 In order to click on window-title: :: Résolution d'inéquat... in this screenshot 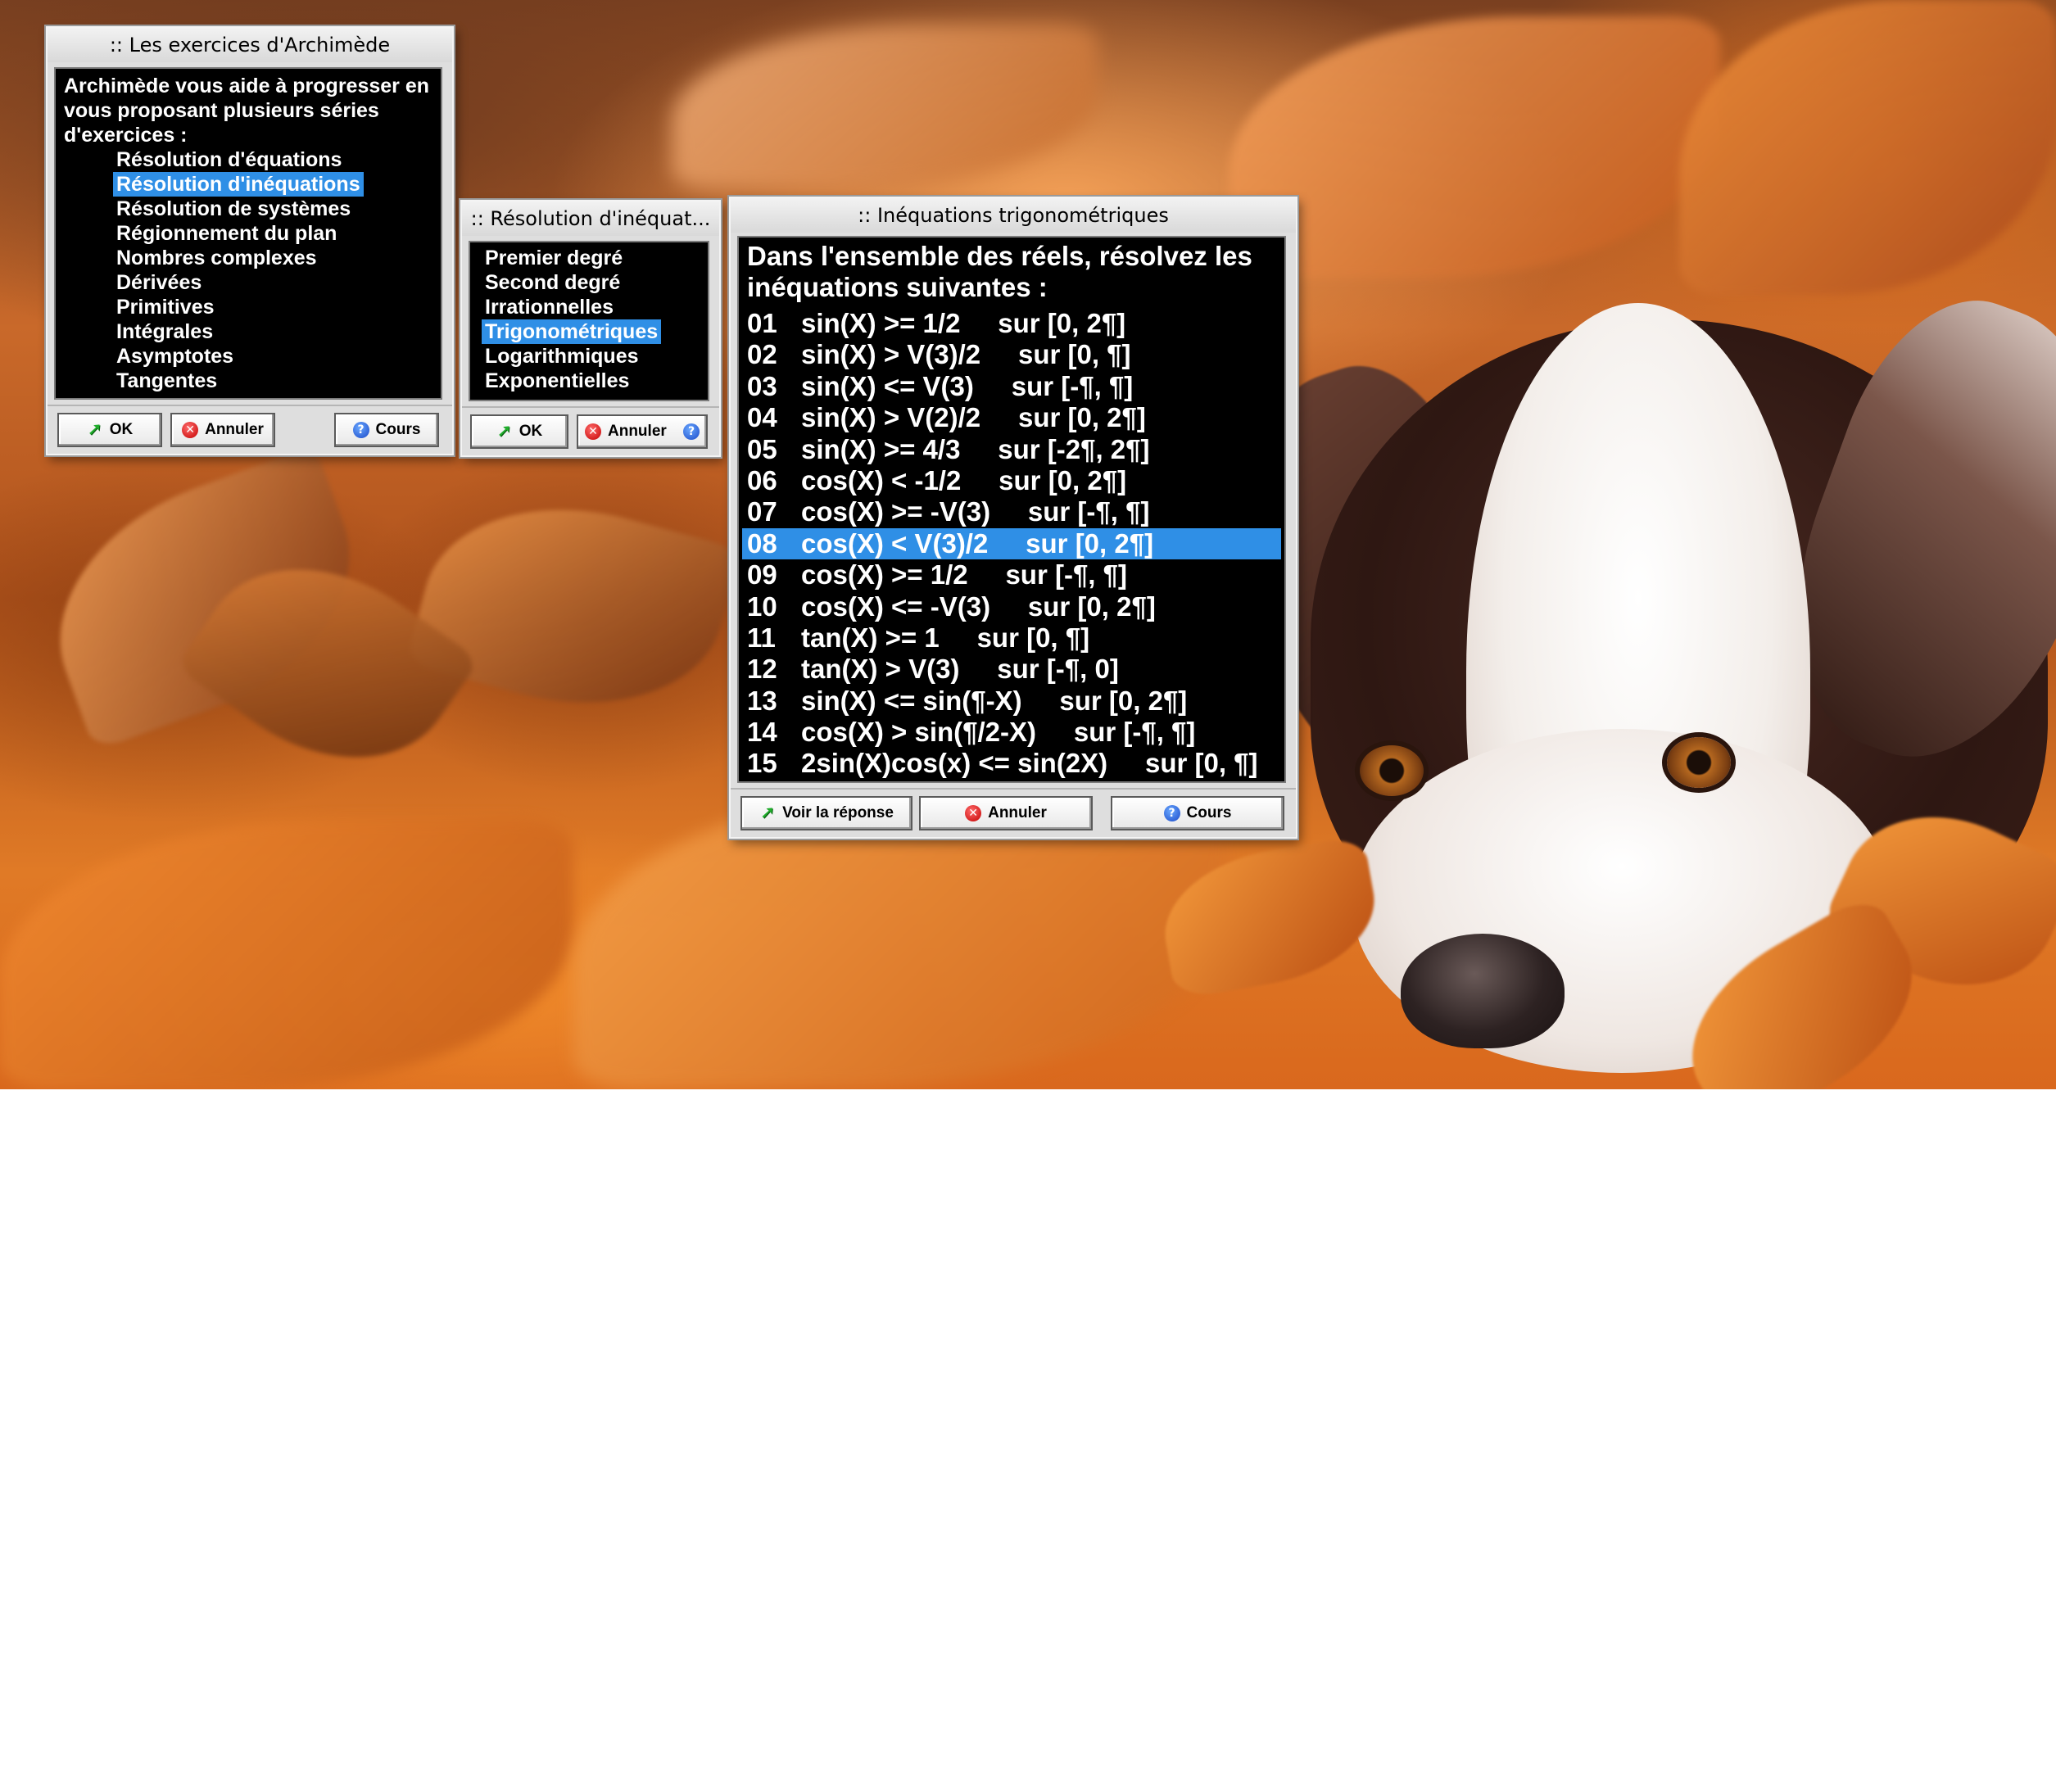, I will do `click(590, 219)`.